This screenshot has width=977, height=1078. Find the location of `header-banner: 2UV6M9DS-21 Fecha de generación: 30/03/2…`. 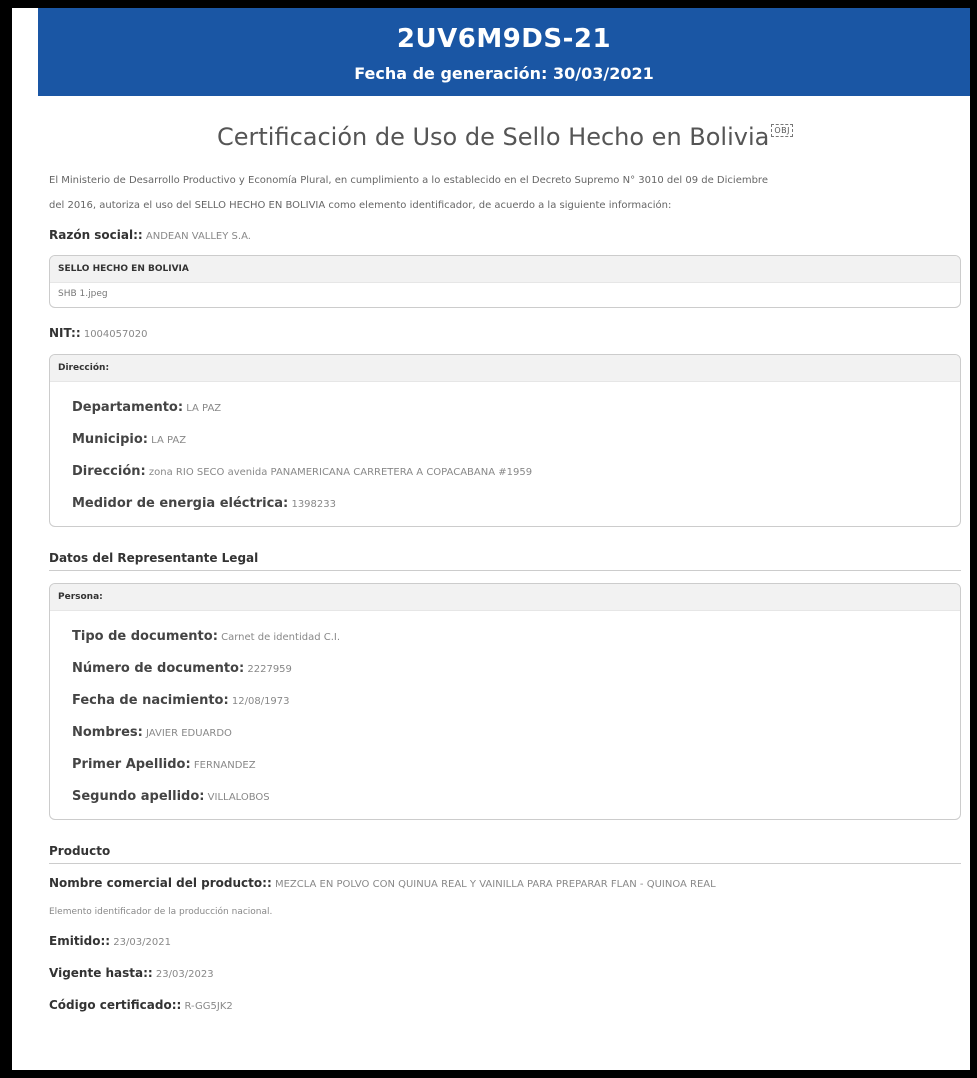

header-banner: 2UV6M9DS-21 Fecha de generación: 30/03/2… is located at coordinates (504, 52).